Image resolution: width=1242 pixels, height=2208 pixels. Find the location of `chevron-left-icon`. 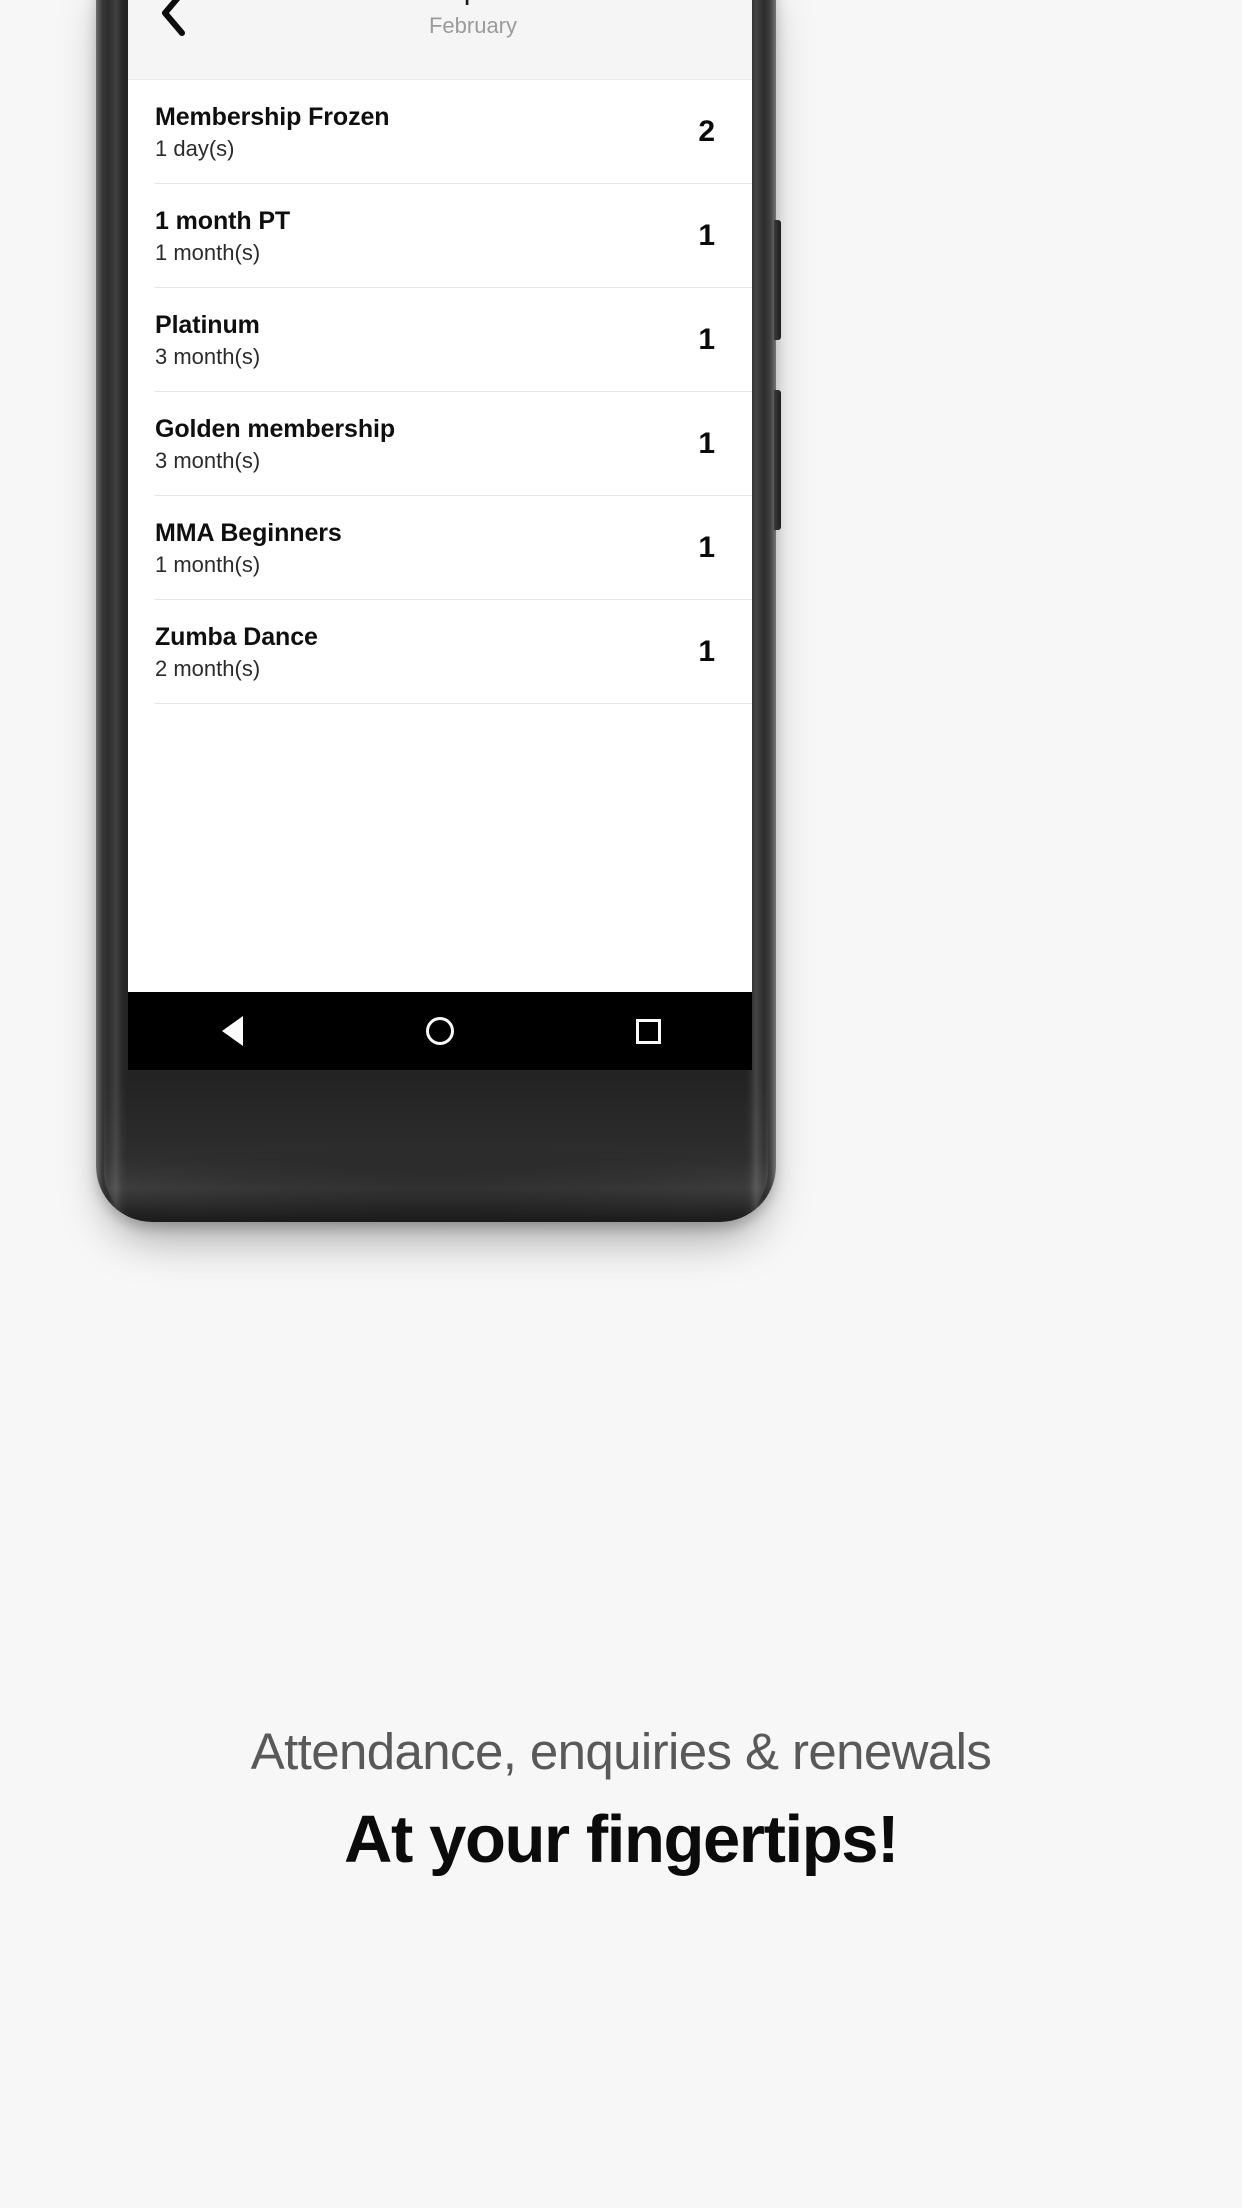

chevron-left-icon is located at coordinates (173, 18).